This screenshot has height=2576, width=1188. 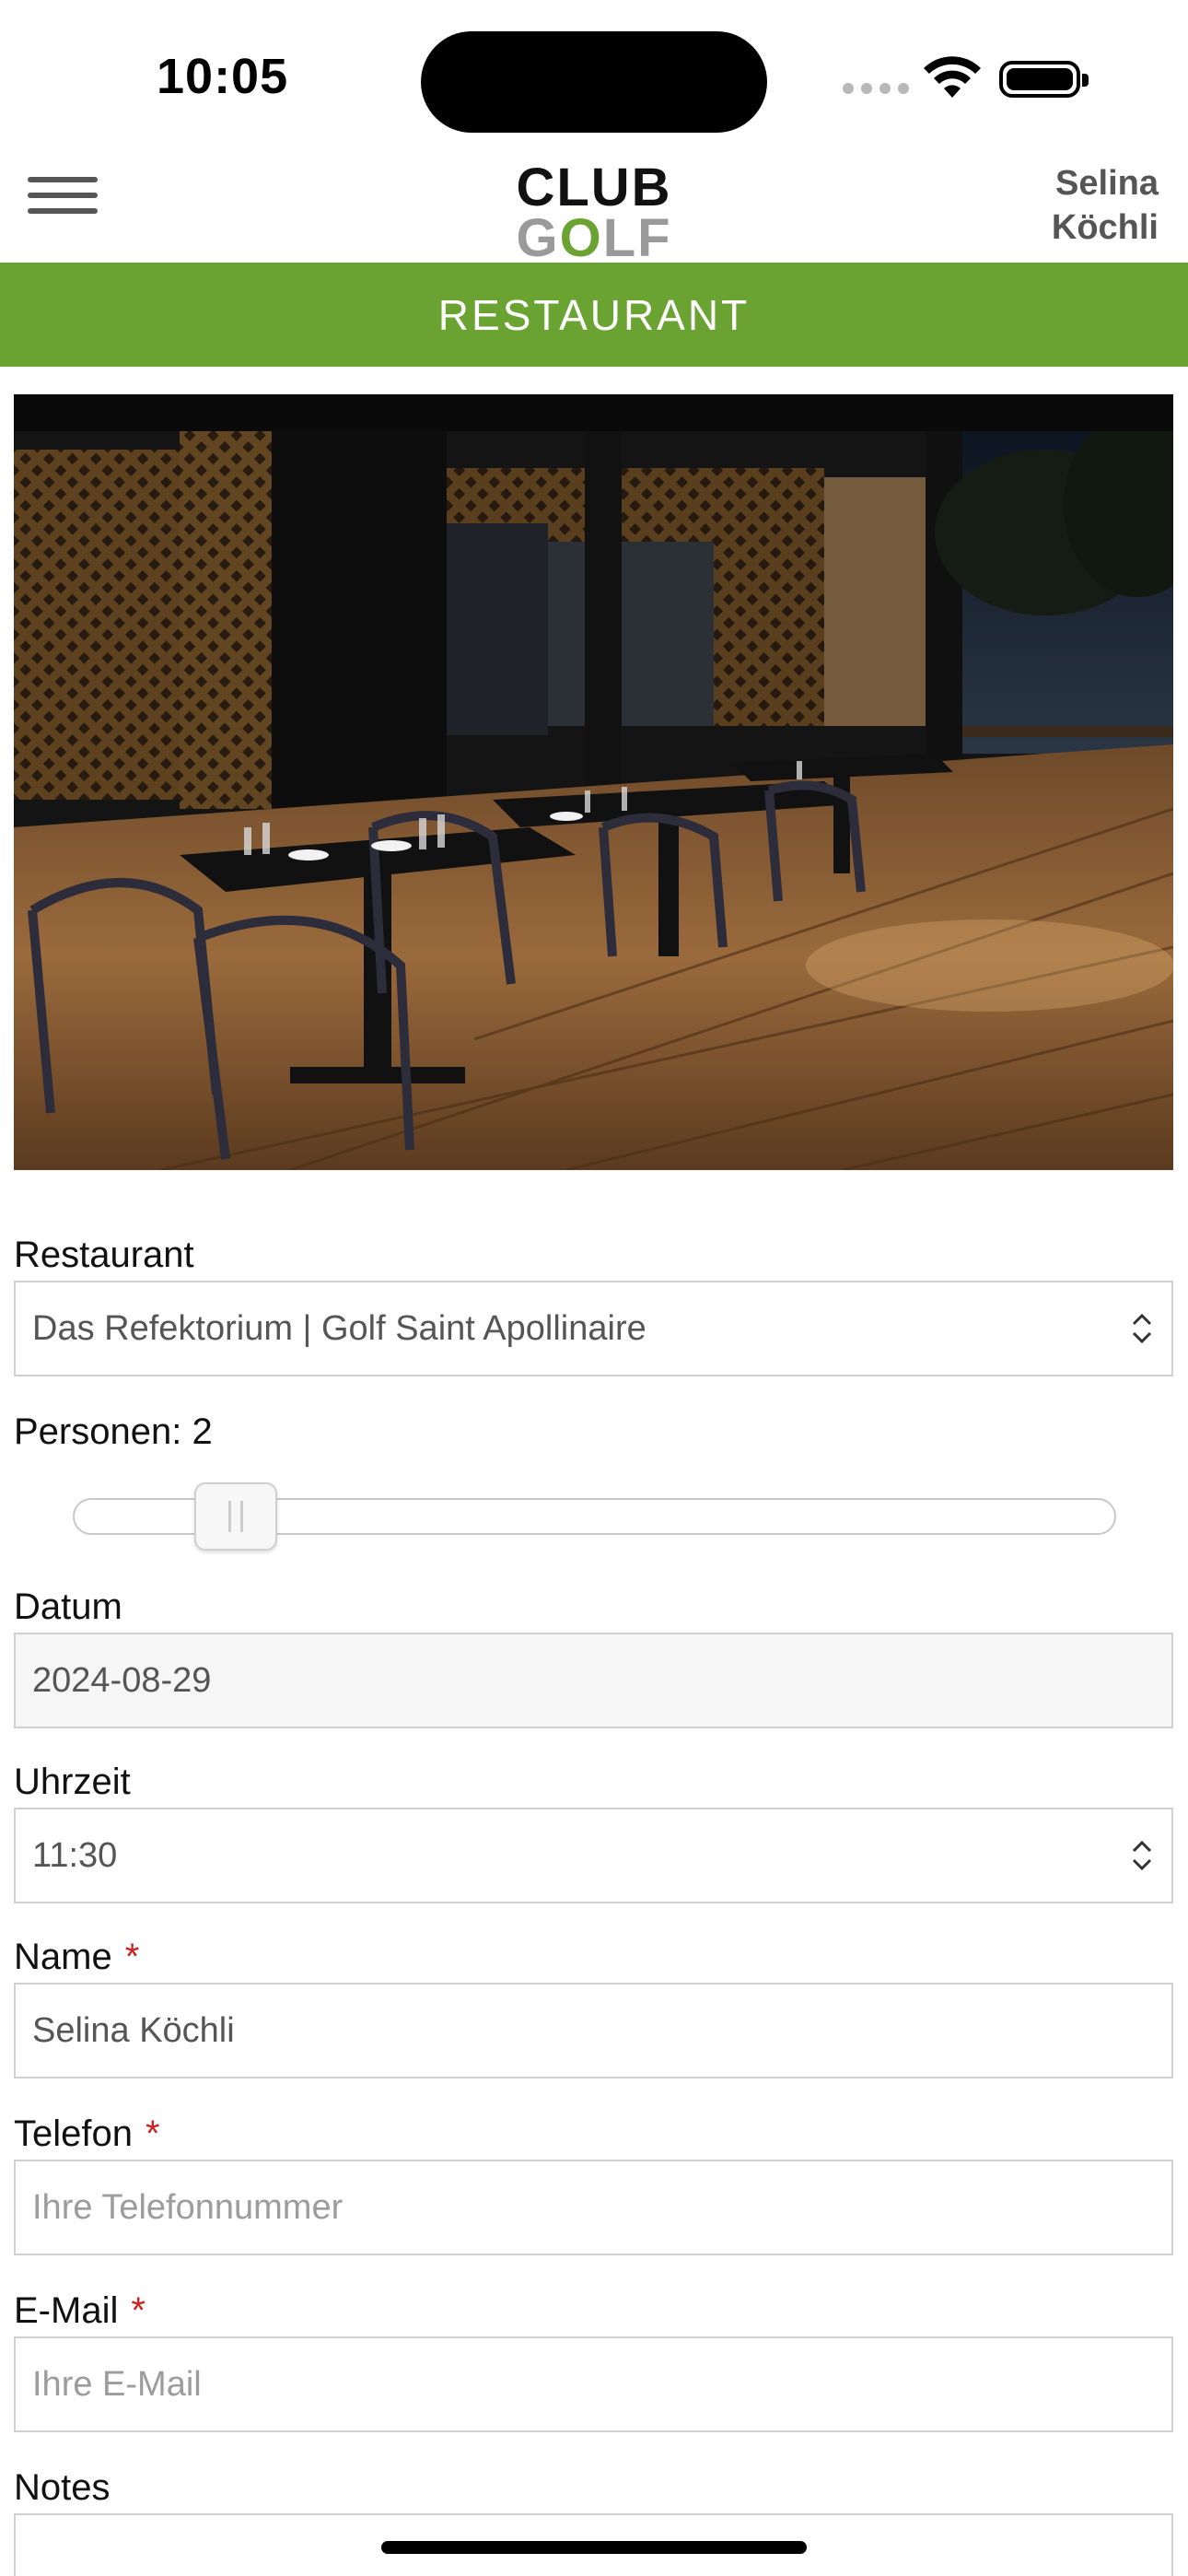 What do you see at coordinates (87, 2133) in the screenshot?
I see `phone-label: Telefon *` at bounding box center [87, 2133].